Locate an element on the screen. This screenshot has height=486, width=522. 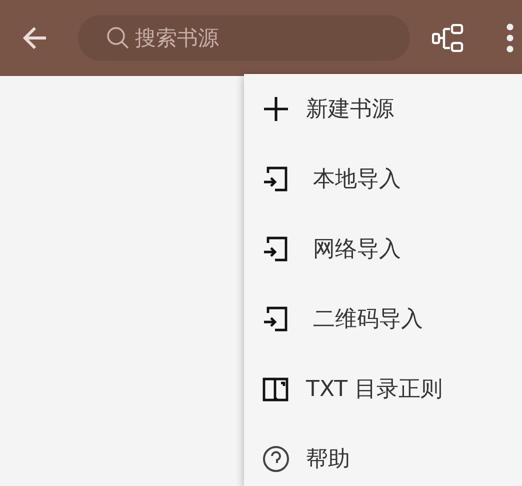
menu-item: 二维码导入 is located at coordinates (383, 319).